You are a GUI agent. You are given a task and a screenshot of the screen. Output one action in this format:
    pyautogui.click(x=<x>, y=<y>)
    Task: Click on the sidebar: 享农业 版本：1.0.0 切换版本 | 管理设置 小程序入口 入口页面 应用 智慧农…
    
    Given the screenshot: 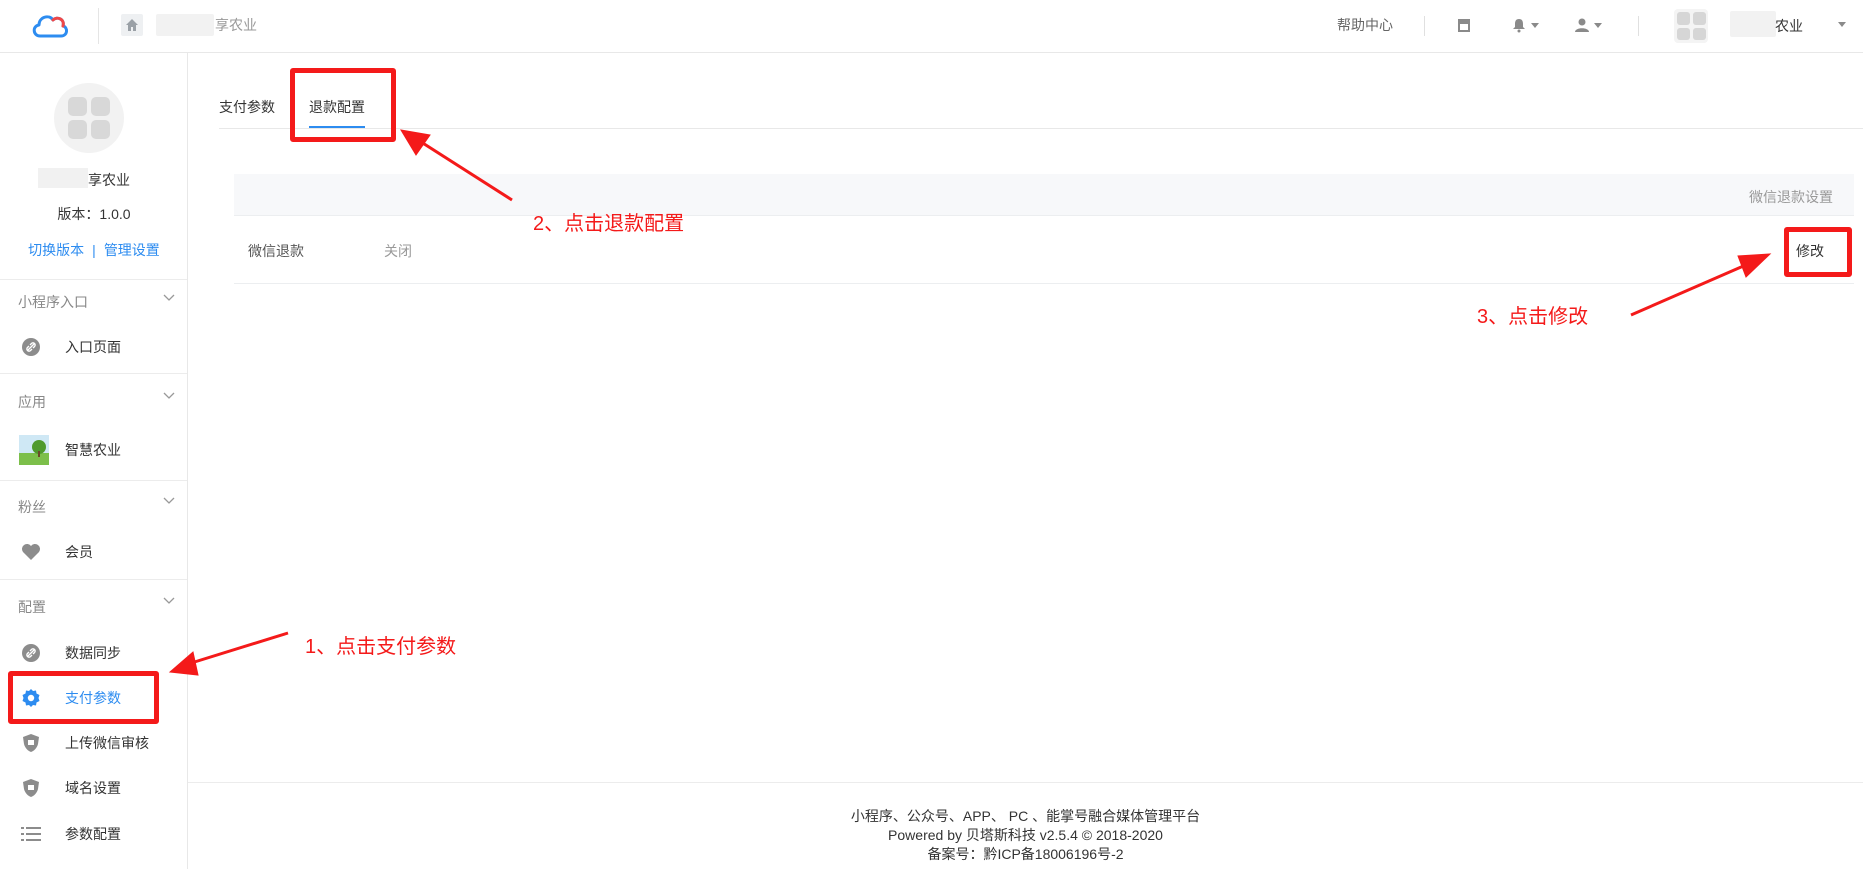 What is the action you would take?
    pyautogui.click(x=94, y=461)
    